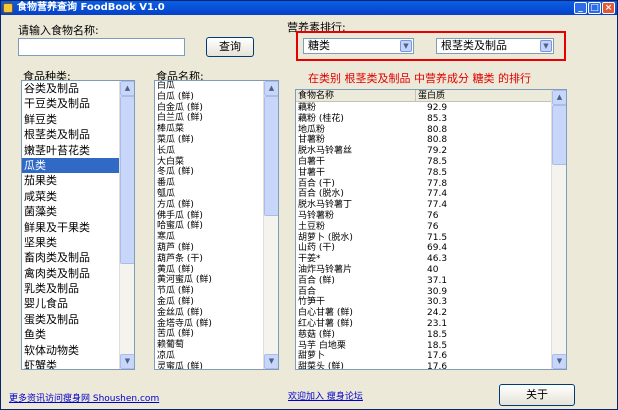  What do you see at coordinates (70, 119) in the screenshot?
I see `category-item: 鲜豆类` at bounding box center [70, 119].